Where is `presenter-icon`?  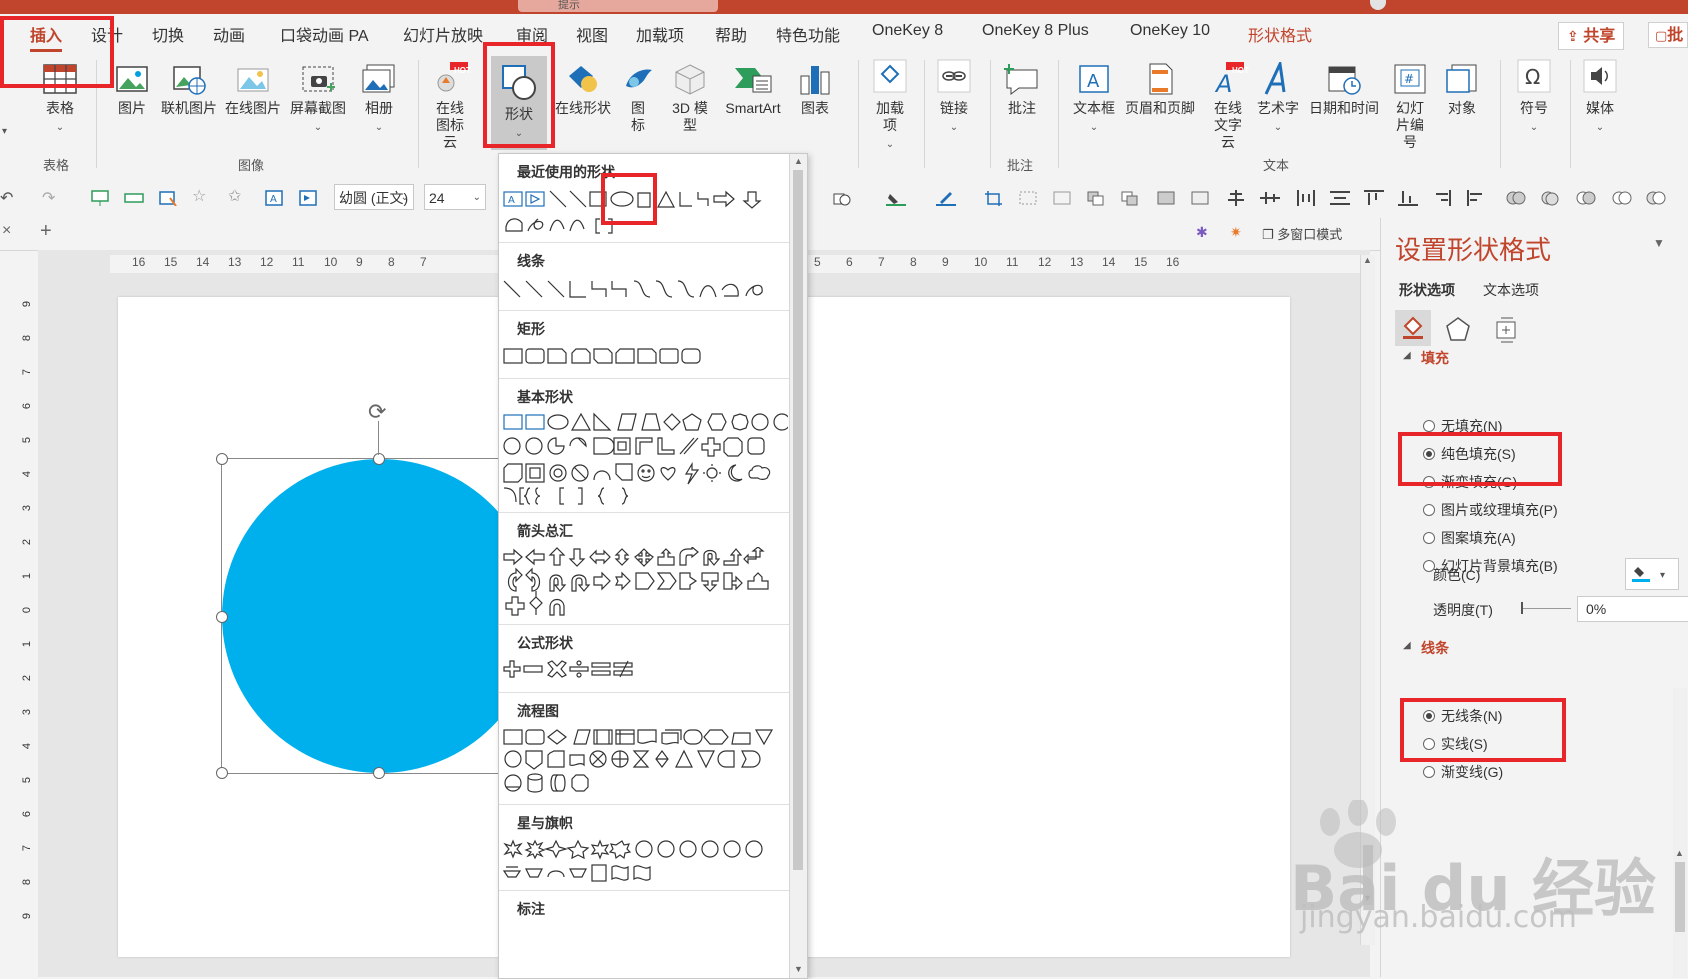
presenter-icon is located at coordinates (100, 198).